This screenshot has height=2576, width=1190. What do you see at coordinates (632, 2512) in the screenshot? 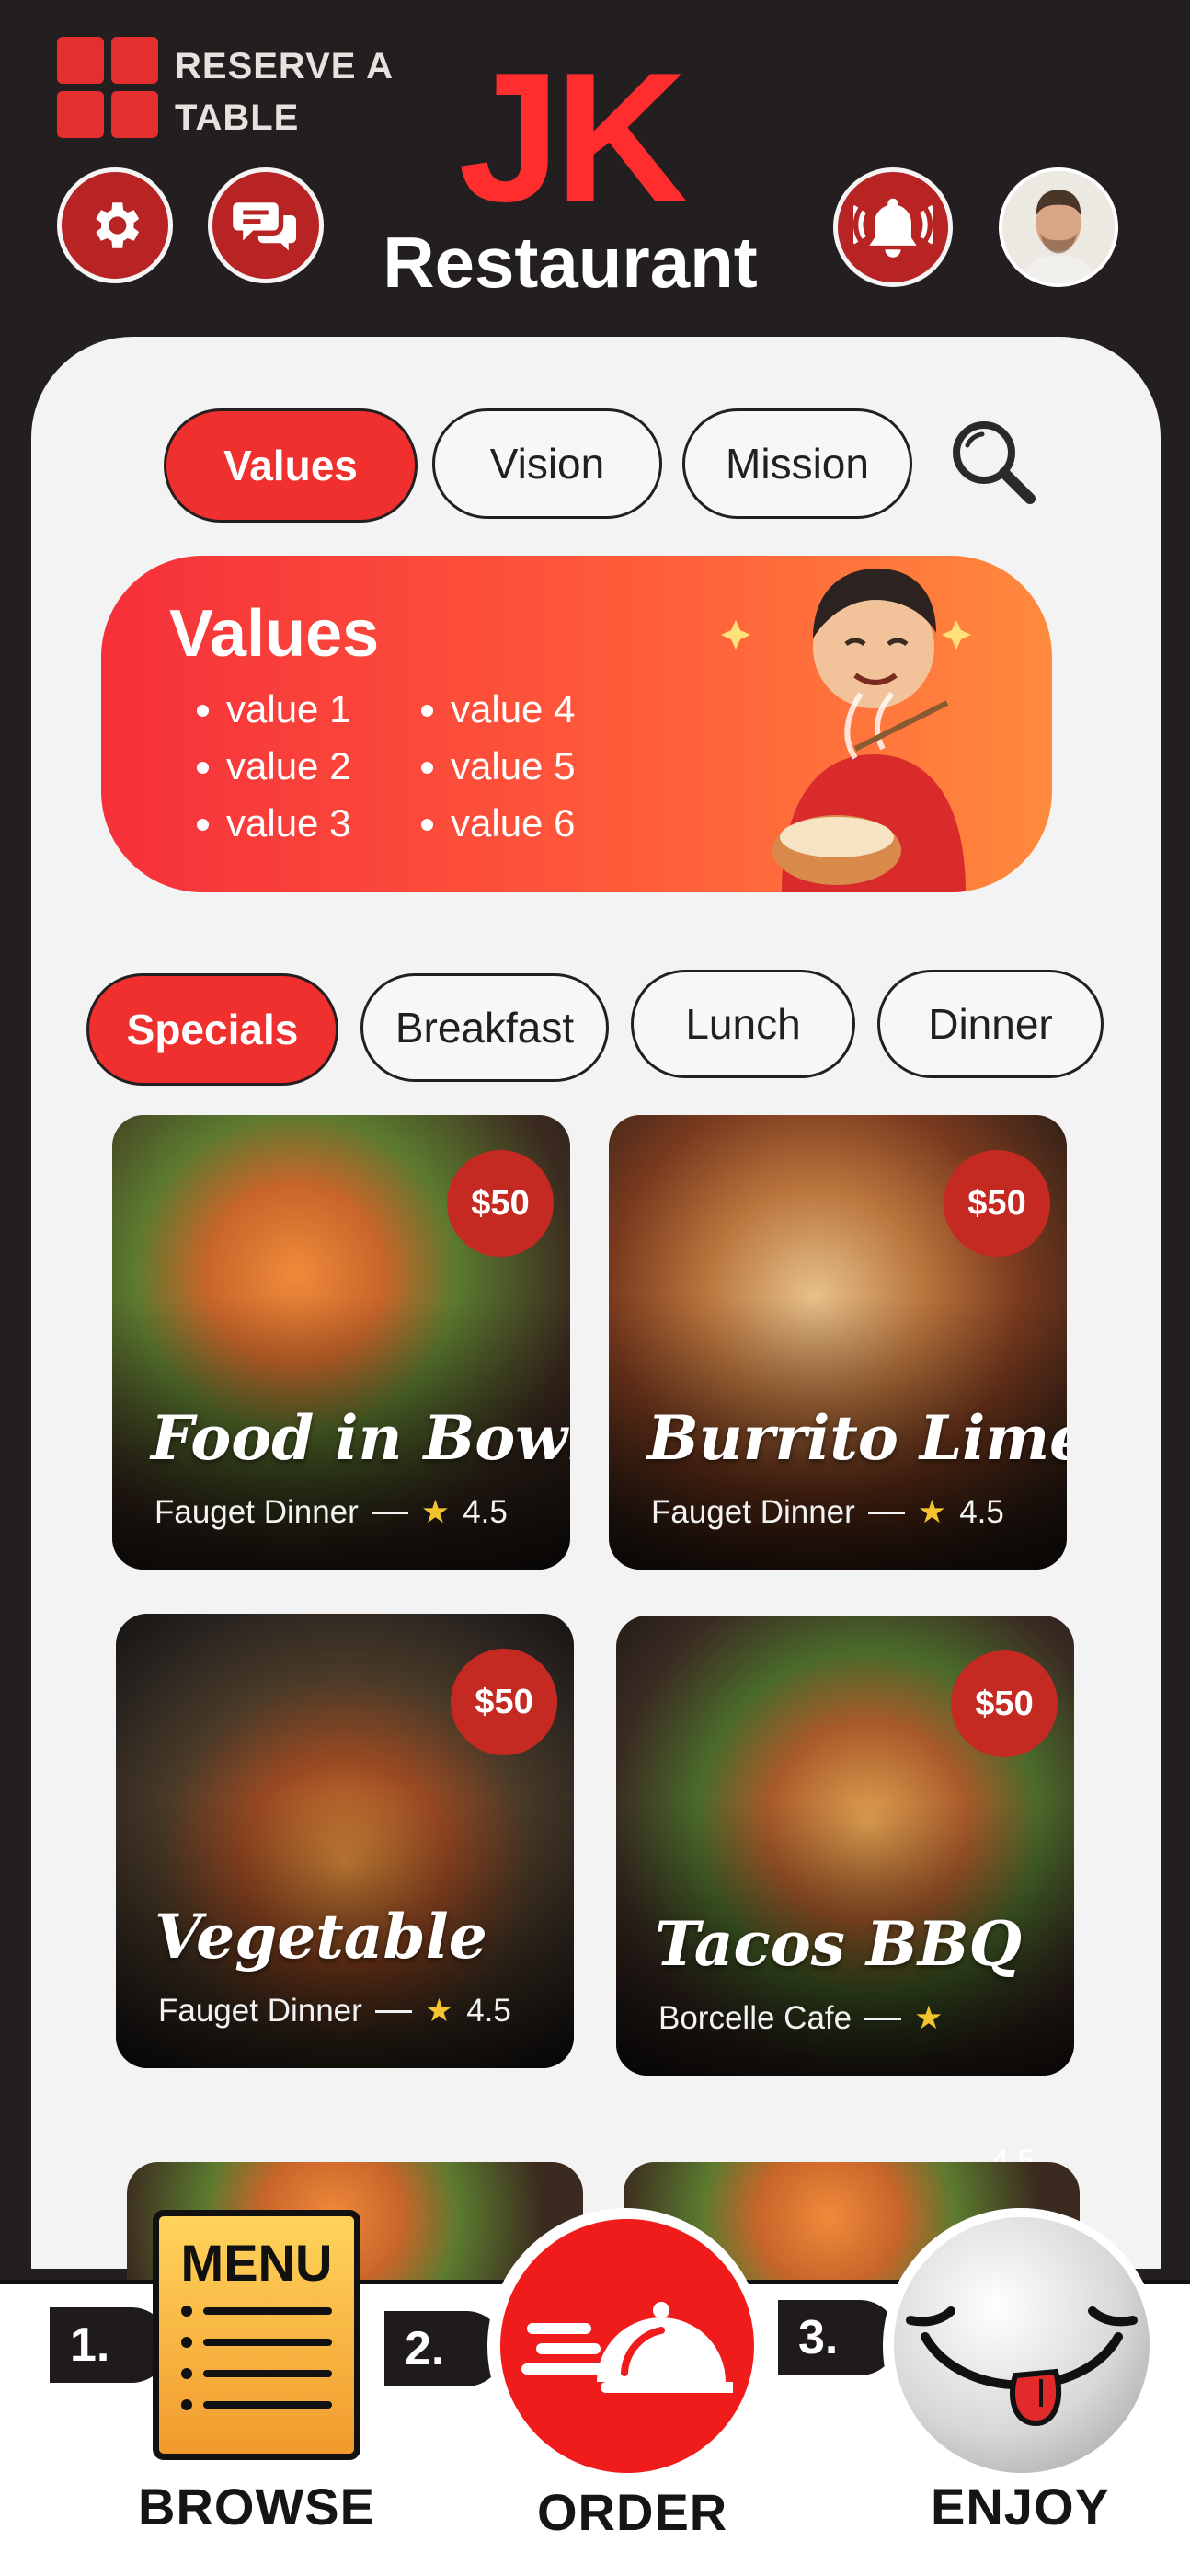
I see `step-order-label: ORDER` at bounding box center [632, 2512].